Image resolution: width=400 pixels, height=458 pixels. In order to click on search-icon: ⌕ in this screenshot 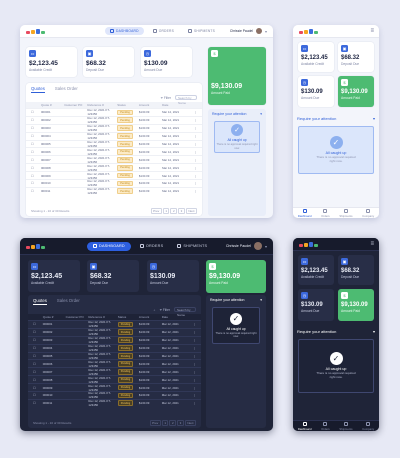, I will do `click(155, 310)`.